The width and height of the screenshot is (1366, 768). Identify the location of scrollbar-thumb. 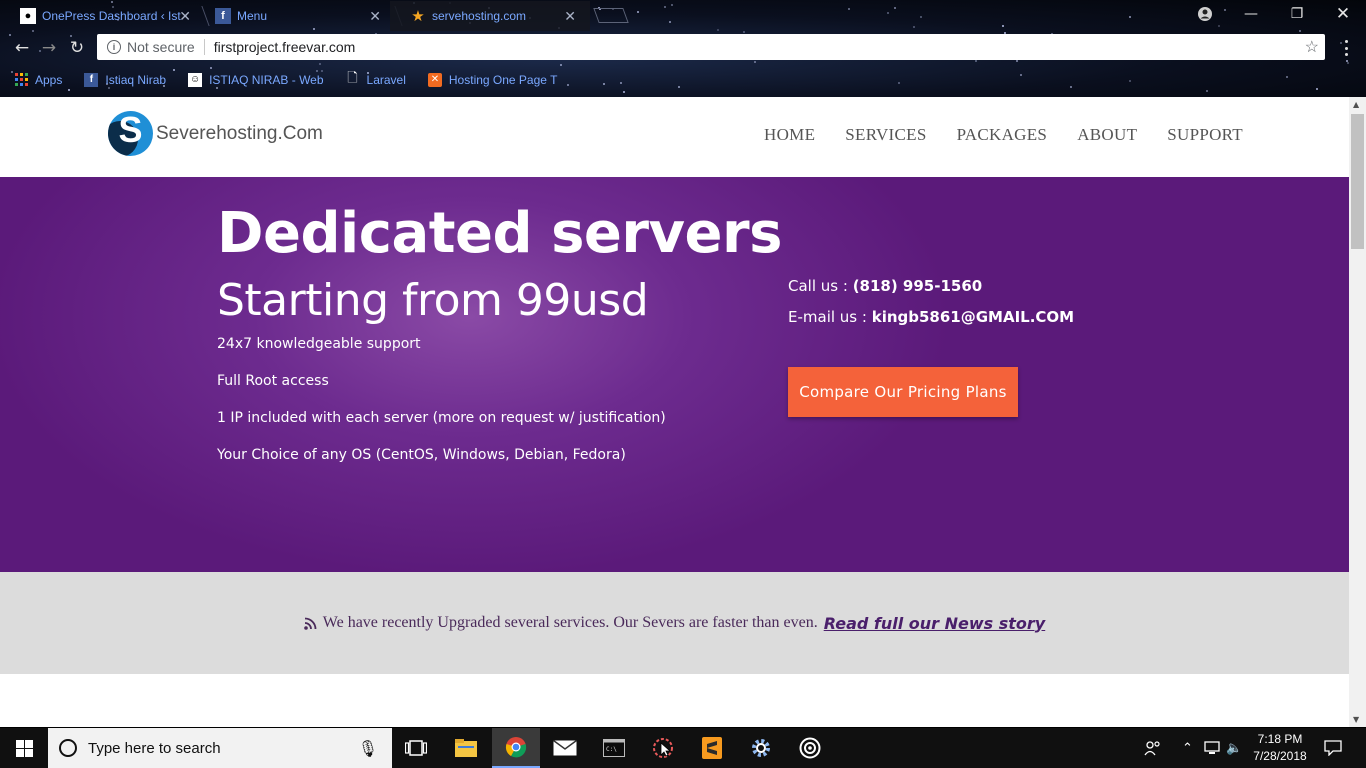
(1357, 181).